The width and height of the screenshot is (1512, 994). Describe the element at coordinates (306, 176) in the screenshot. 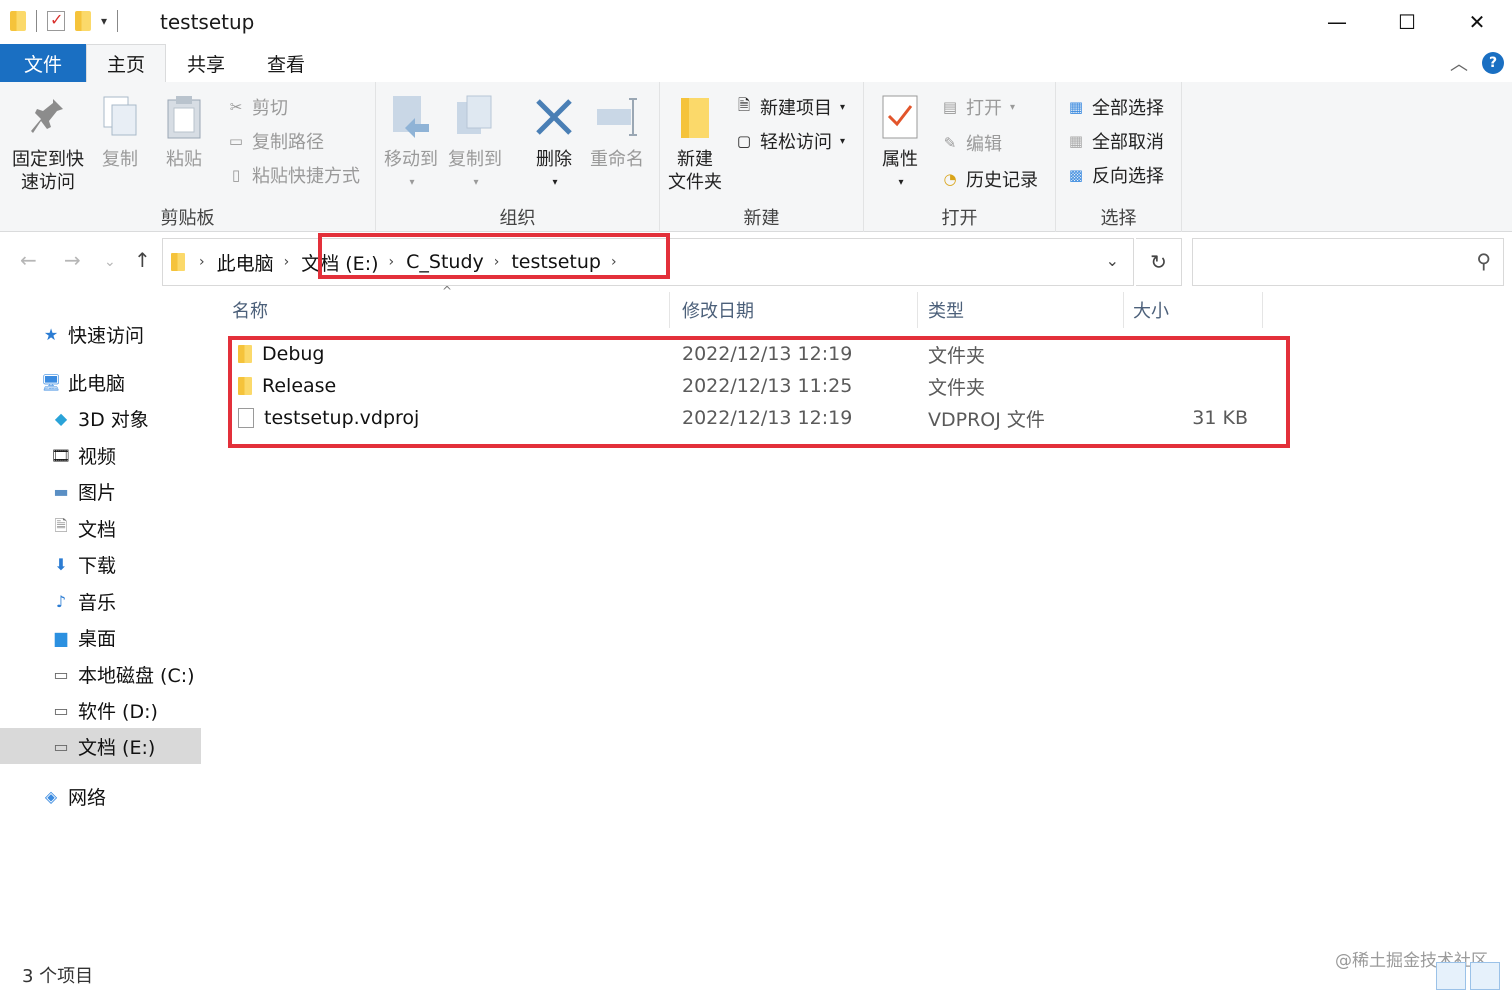

I see `paste-shortcut-label: 粘贴快捷方式` at that location.